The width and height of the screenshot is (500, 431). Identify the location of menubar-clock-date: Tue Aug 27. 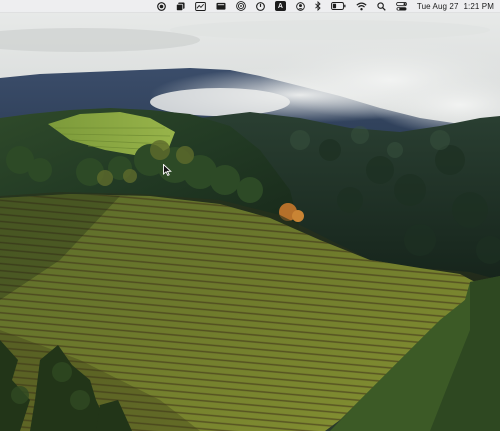
(438, 6).